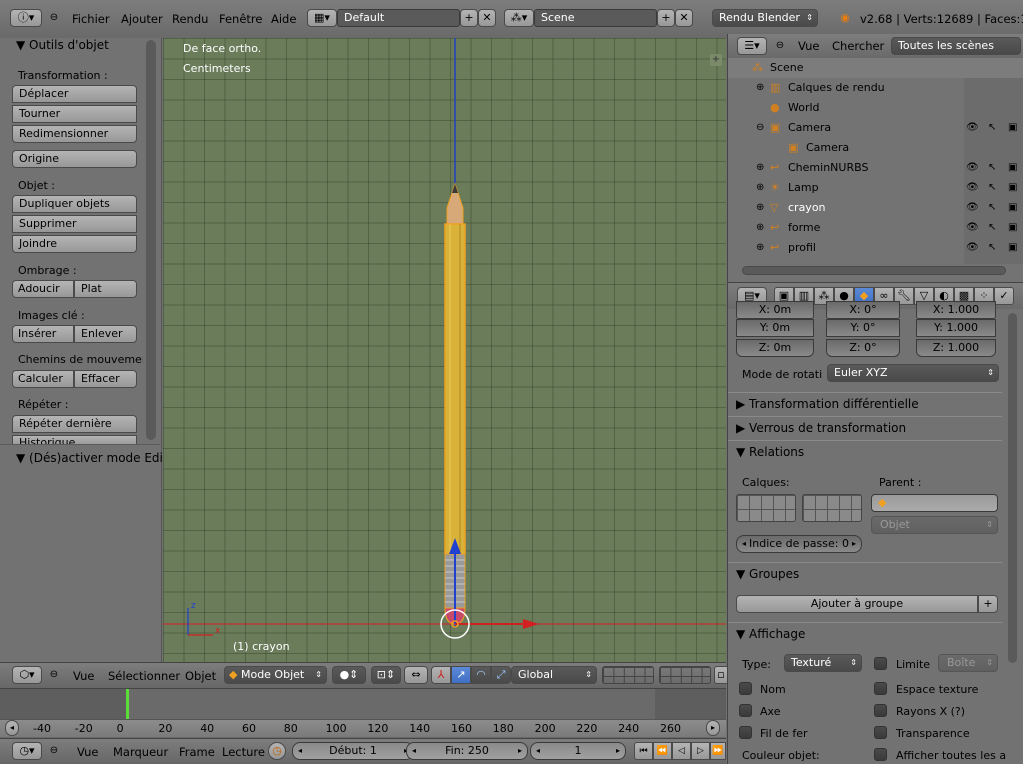 The image size is (1023, 764). I want to click on location-x-field: X: 0m, so click(775, 310).